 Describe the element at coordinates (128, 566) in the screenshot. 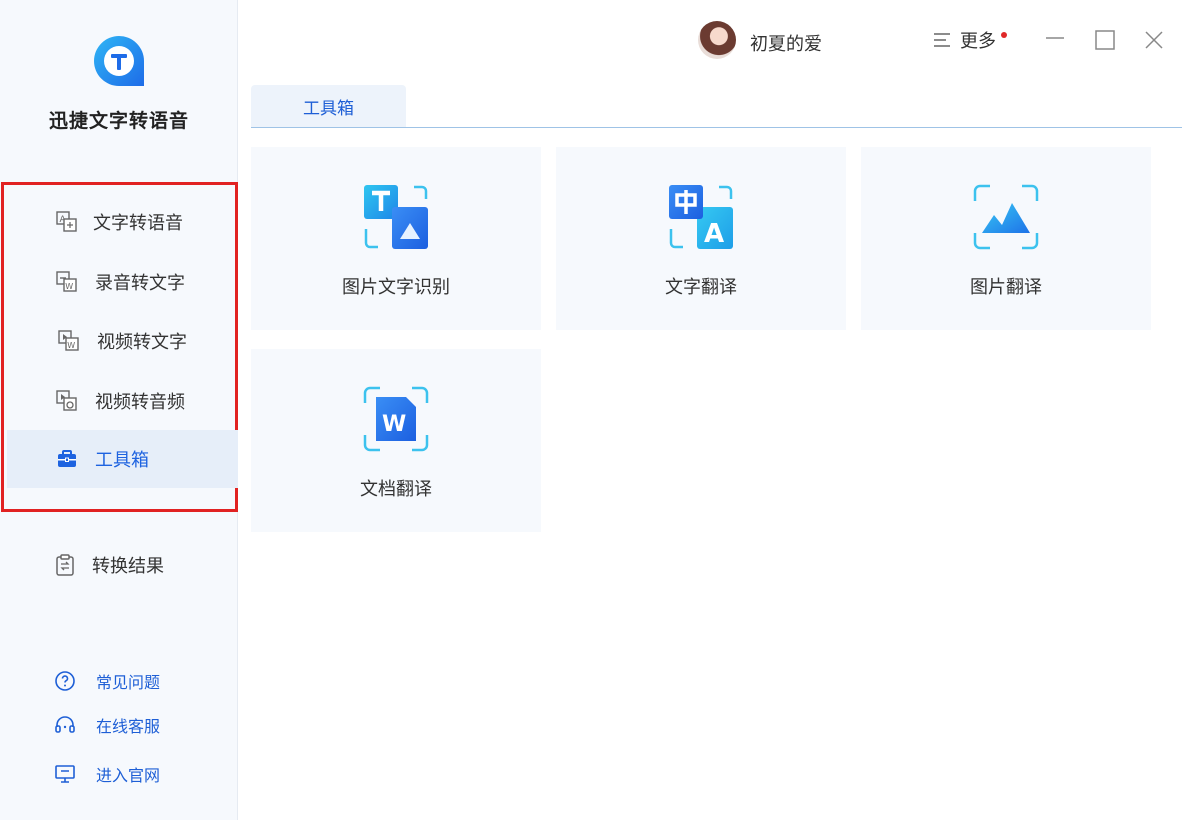

I see `sidebar-item-label: 转换结果` at that location.